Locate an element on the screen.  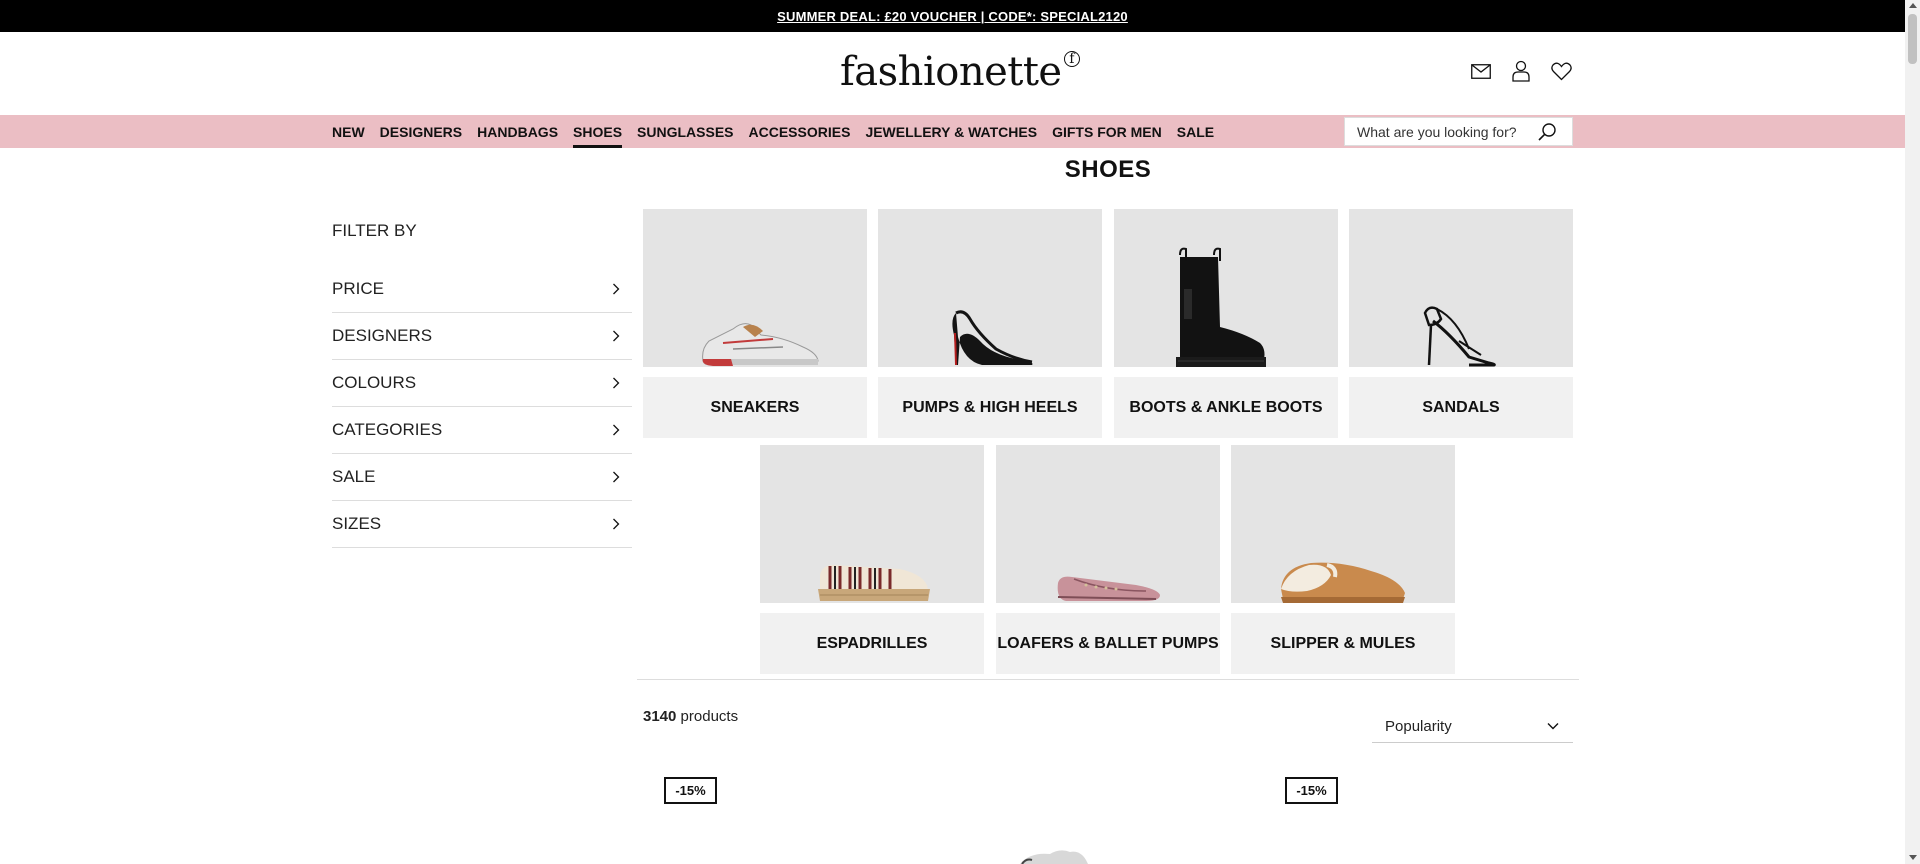
page-title: SHOES is located at coordinates (1108, 169).